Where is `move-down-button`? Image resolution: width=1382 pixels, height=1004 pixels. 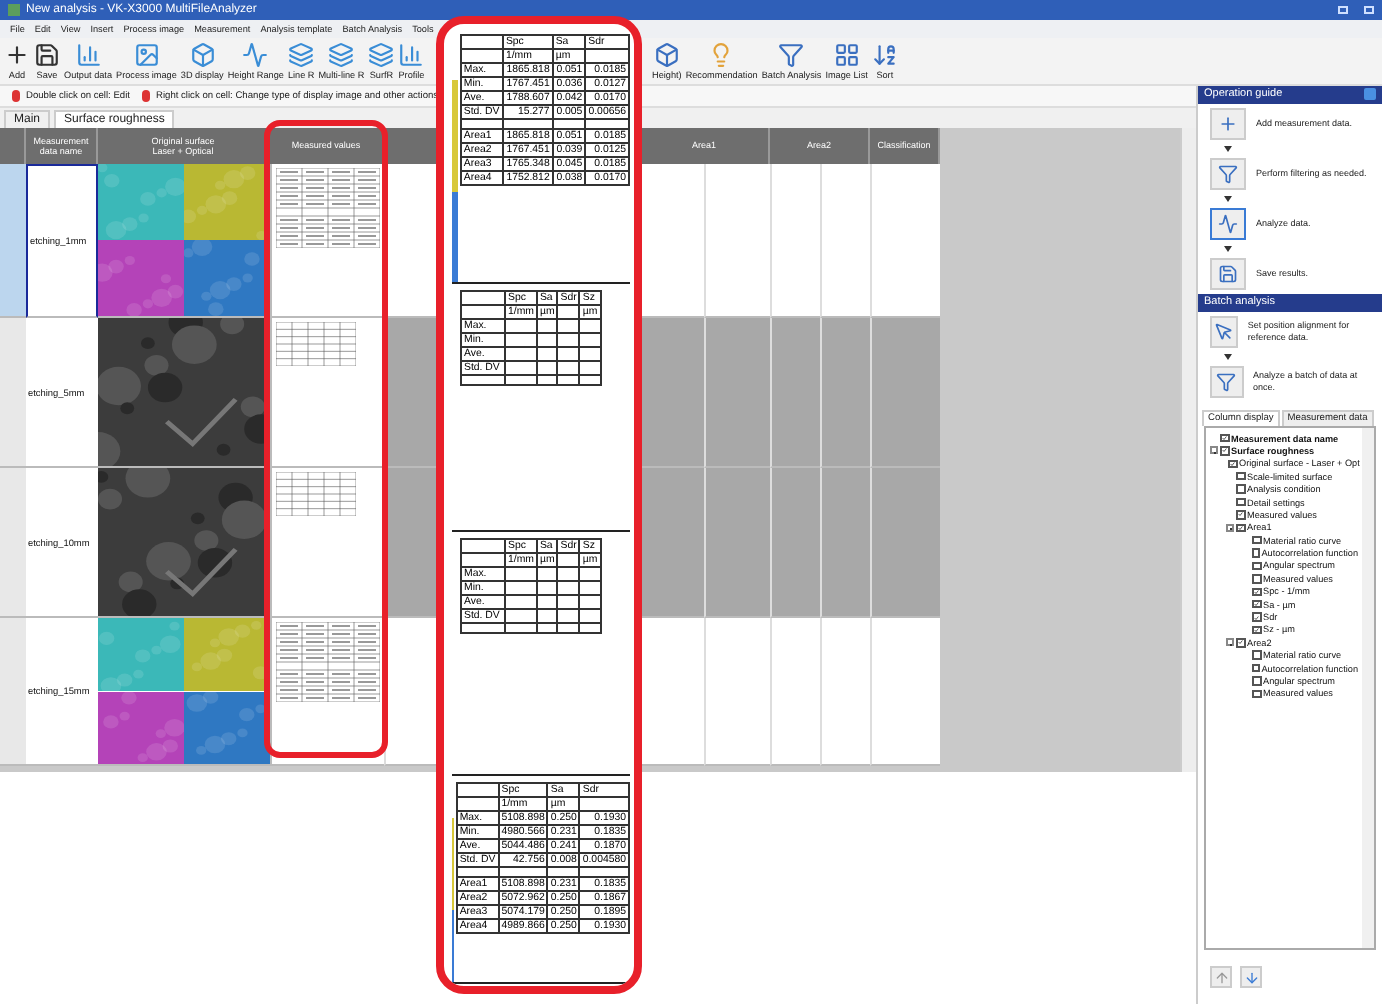 move-down-button is located at coordinates (1251, 977).